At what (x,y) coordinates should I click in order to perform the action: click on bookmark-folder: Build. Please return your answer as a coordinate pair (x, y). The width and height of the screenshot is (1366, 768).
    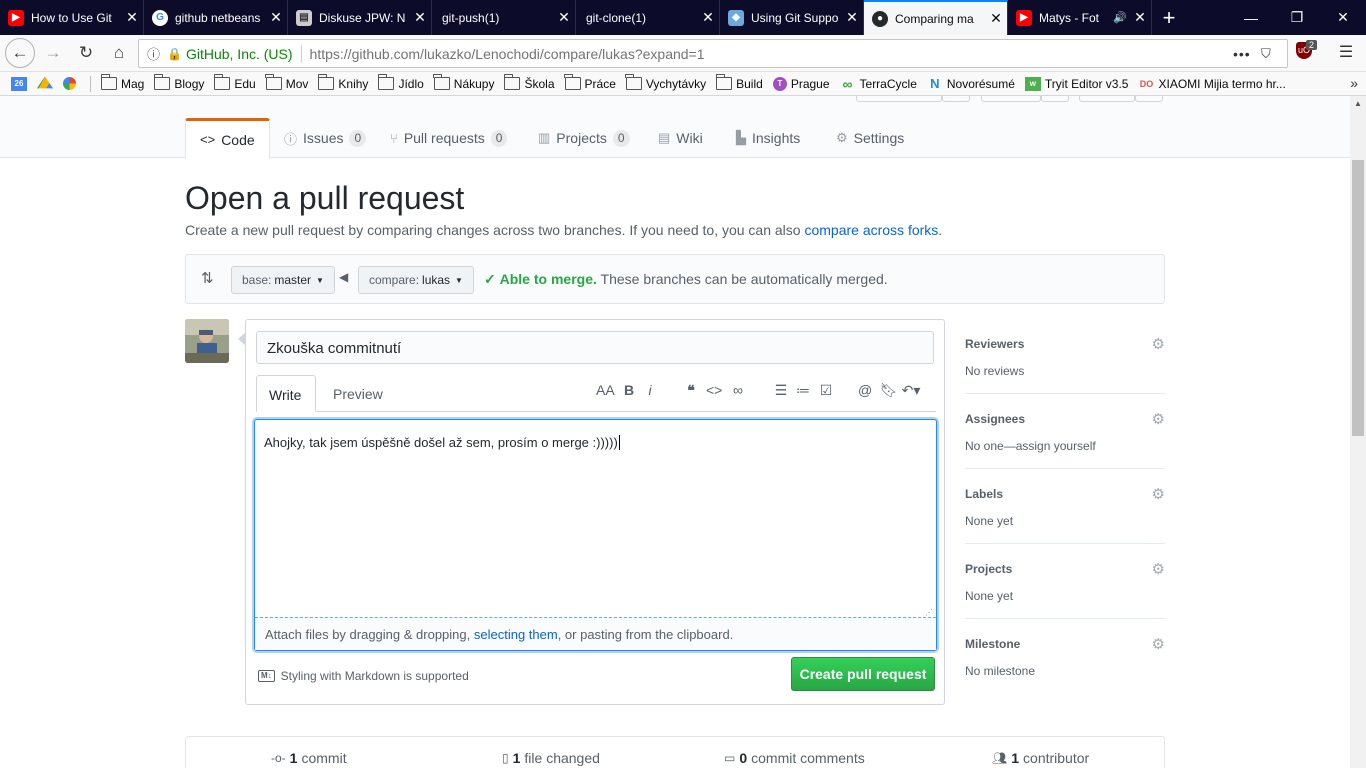
    Looking at the image, I should click on (739, 82).